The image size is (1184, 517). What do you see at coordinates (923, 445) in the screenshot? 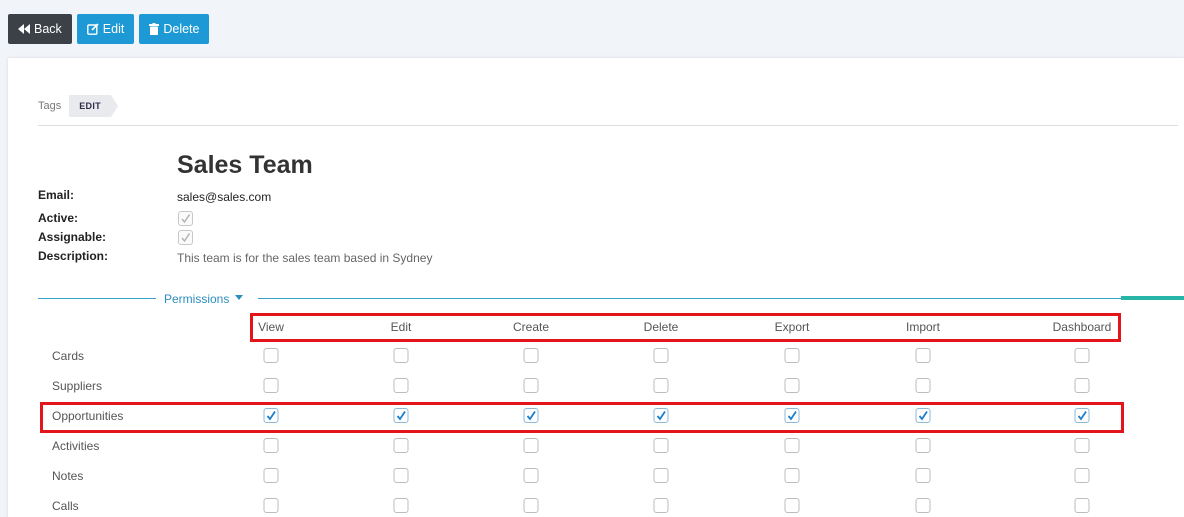
I see `checkbox-activities-import` at bounding box center [923, 445].